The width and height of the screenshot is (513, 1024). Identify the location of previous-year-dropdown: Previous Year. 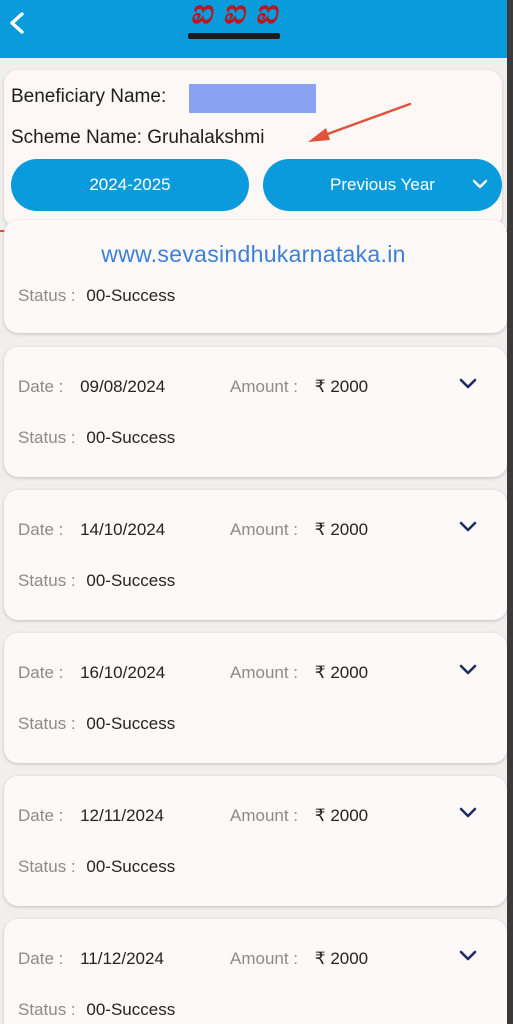
(382, 185).